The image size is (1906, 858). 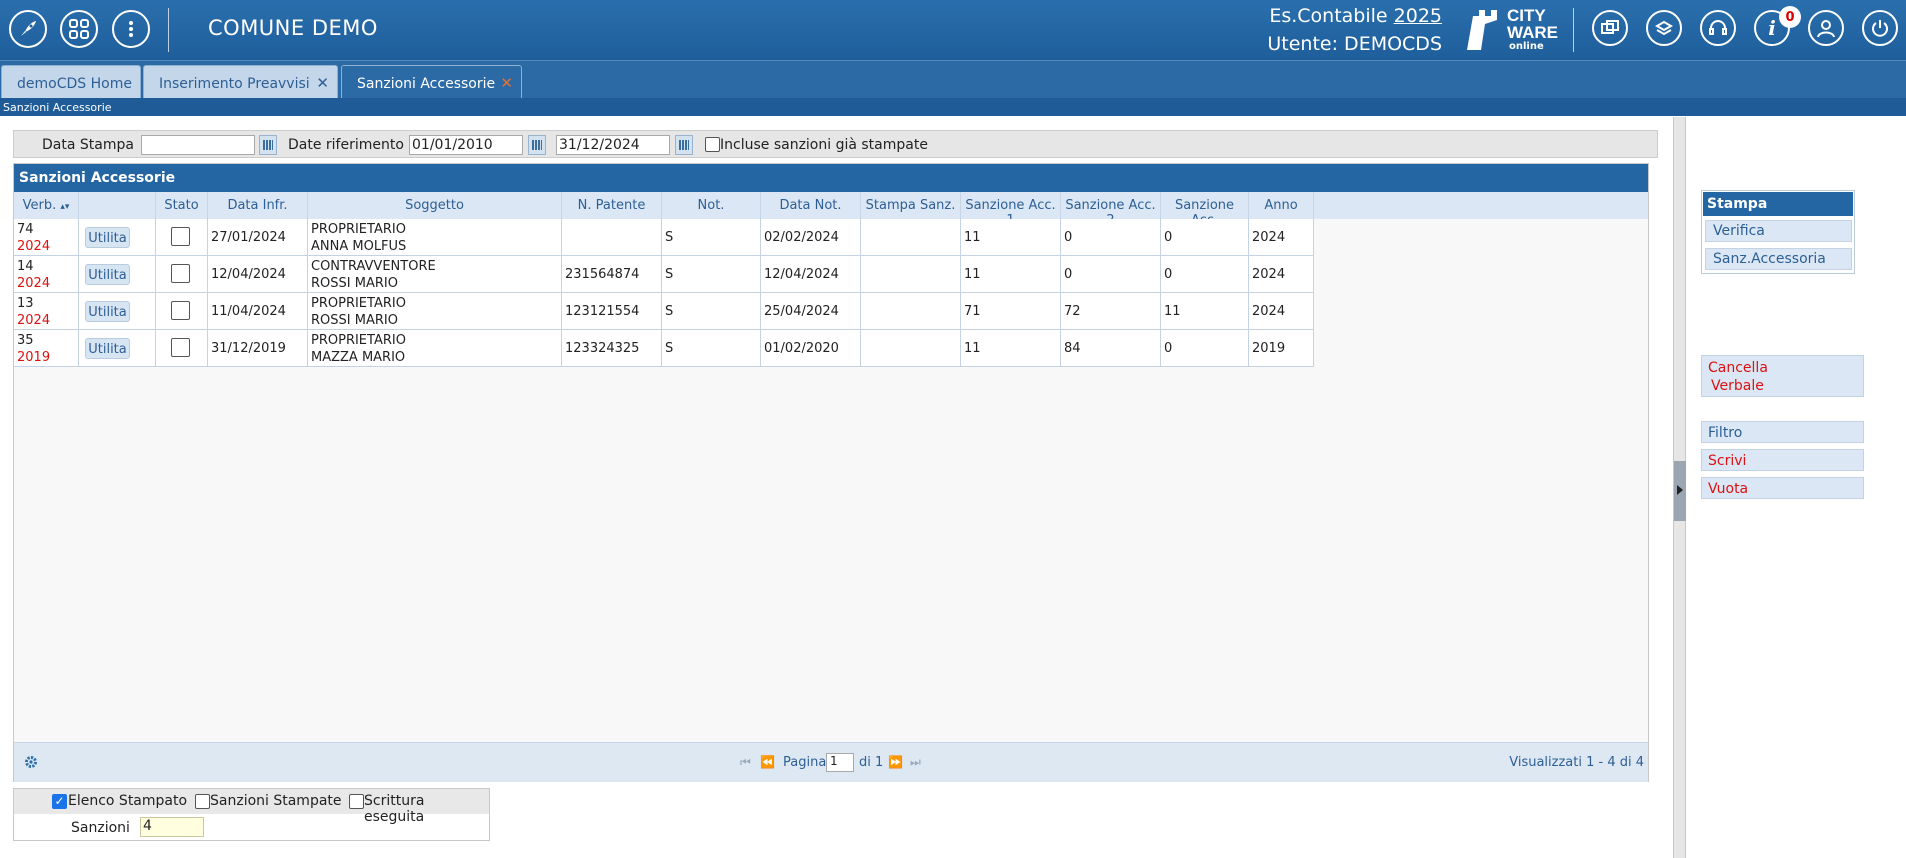 I want to click on cell-data-infr: 31/12/2019, so click(x=258, y=348).